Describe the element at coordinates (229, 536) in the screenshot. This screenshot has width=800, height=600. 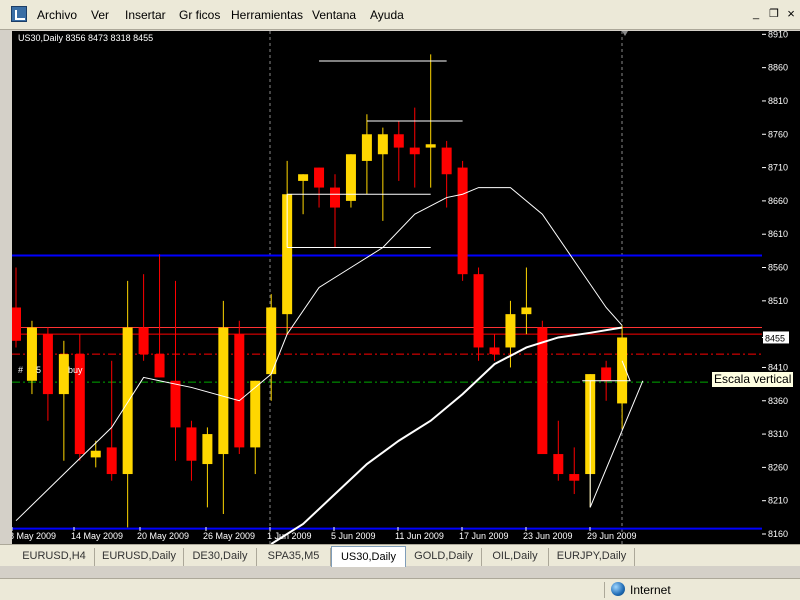
I see `x-tick-label-3: 26 May 2009` at that location.